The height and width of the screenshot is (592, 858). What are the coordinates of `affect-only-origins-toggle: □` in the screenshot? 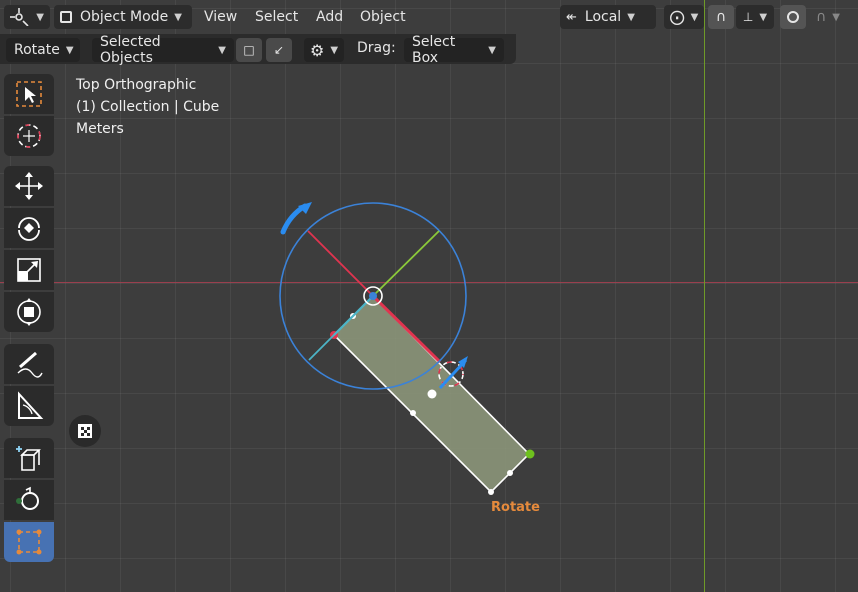 It's located at (249, 50).